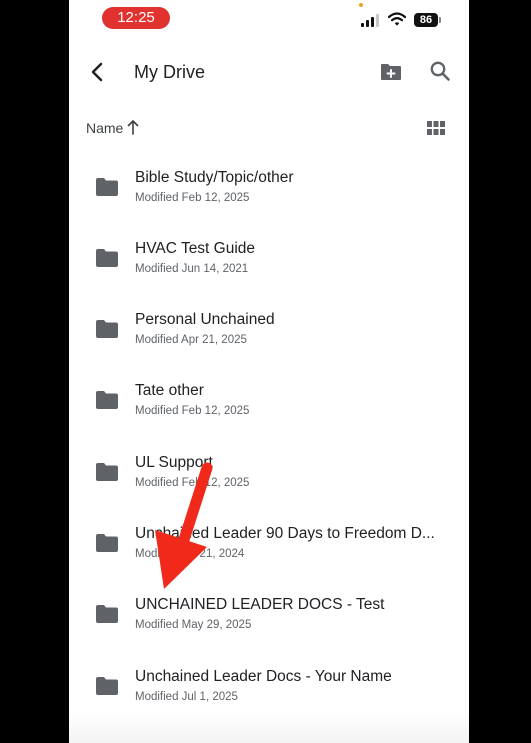 The height and width of the screenshot is (743, 531). I want to click on status-bar: 12:25 86, so click(269, 20).